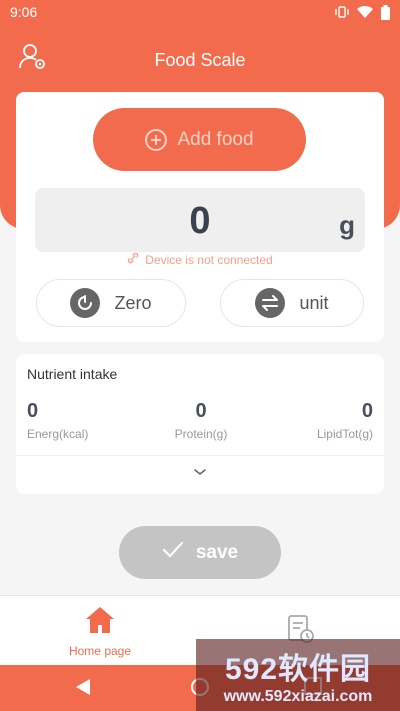 The width and height of the screenshot is (400, 711). What do you see at coordinates (200, 472) in the screenshot?
I see `chevron-down-icon` at bounding box center [200, 472].